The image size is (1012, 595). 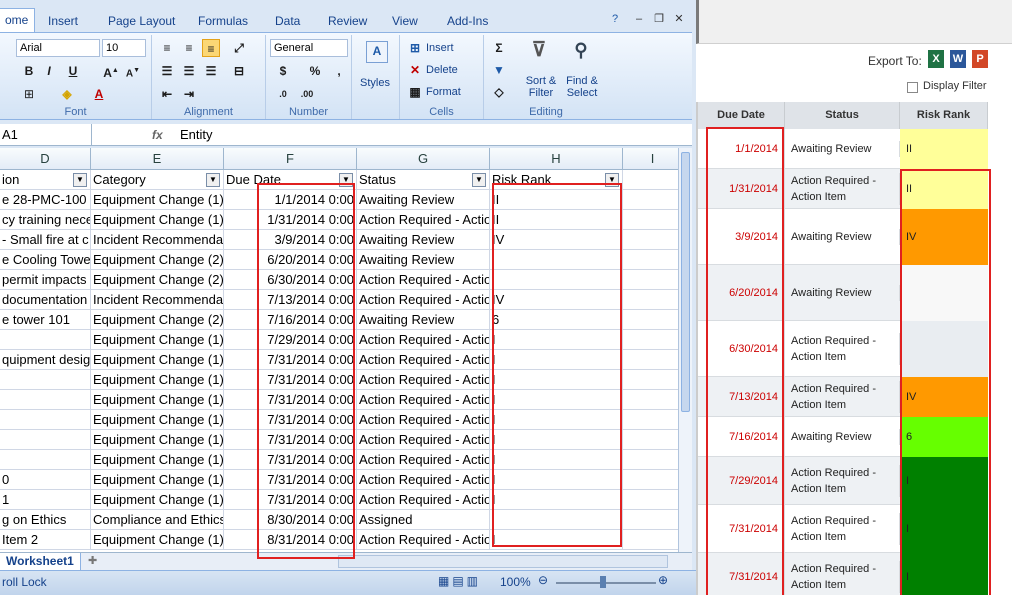 I want to click on new-sheet-icon: ✚, so click(x=92, y=560).